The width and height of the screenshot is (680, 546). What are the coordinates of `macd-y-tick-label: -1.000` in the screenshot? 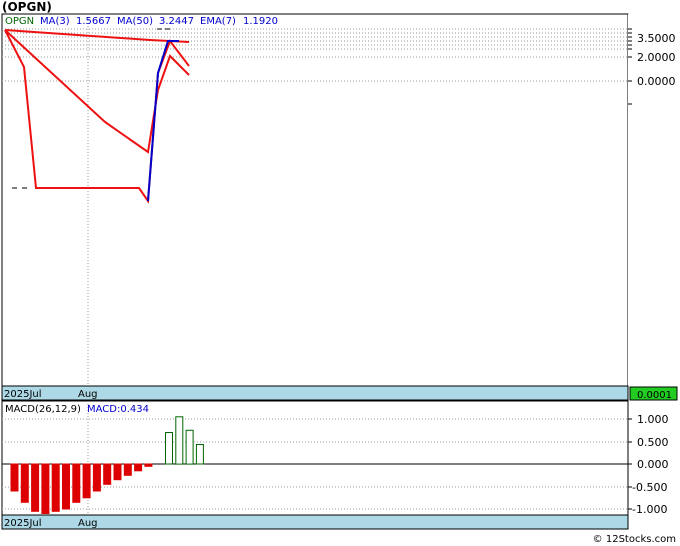 It's located at (649, 509).